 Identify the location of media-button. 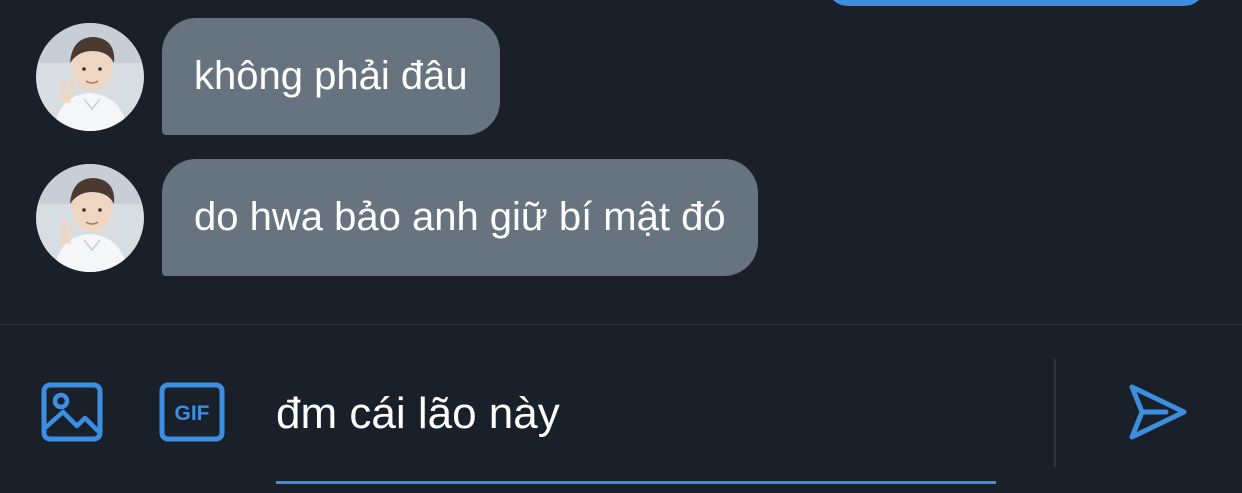
(72, 412).